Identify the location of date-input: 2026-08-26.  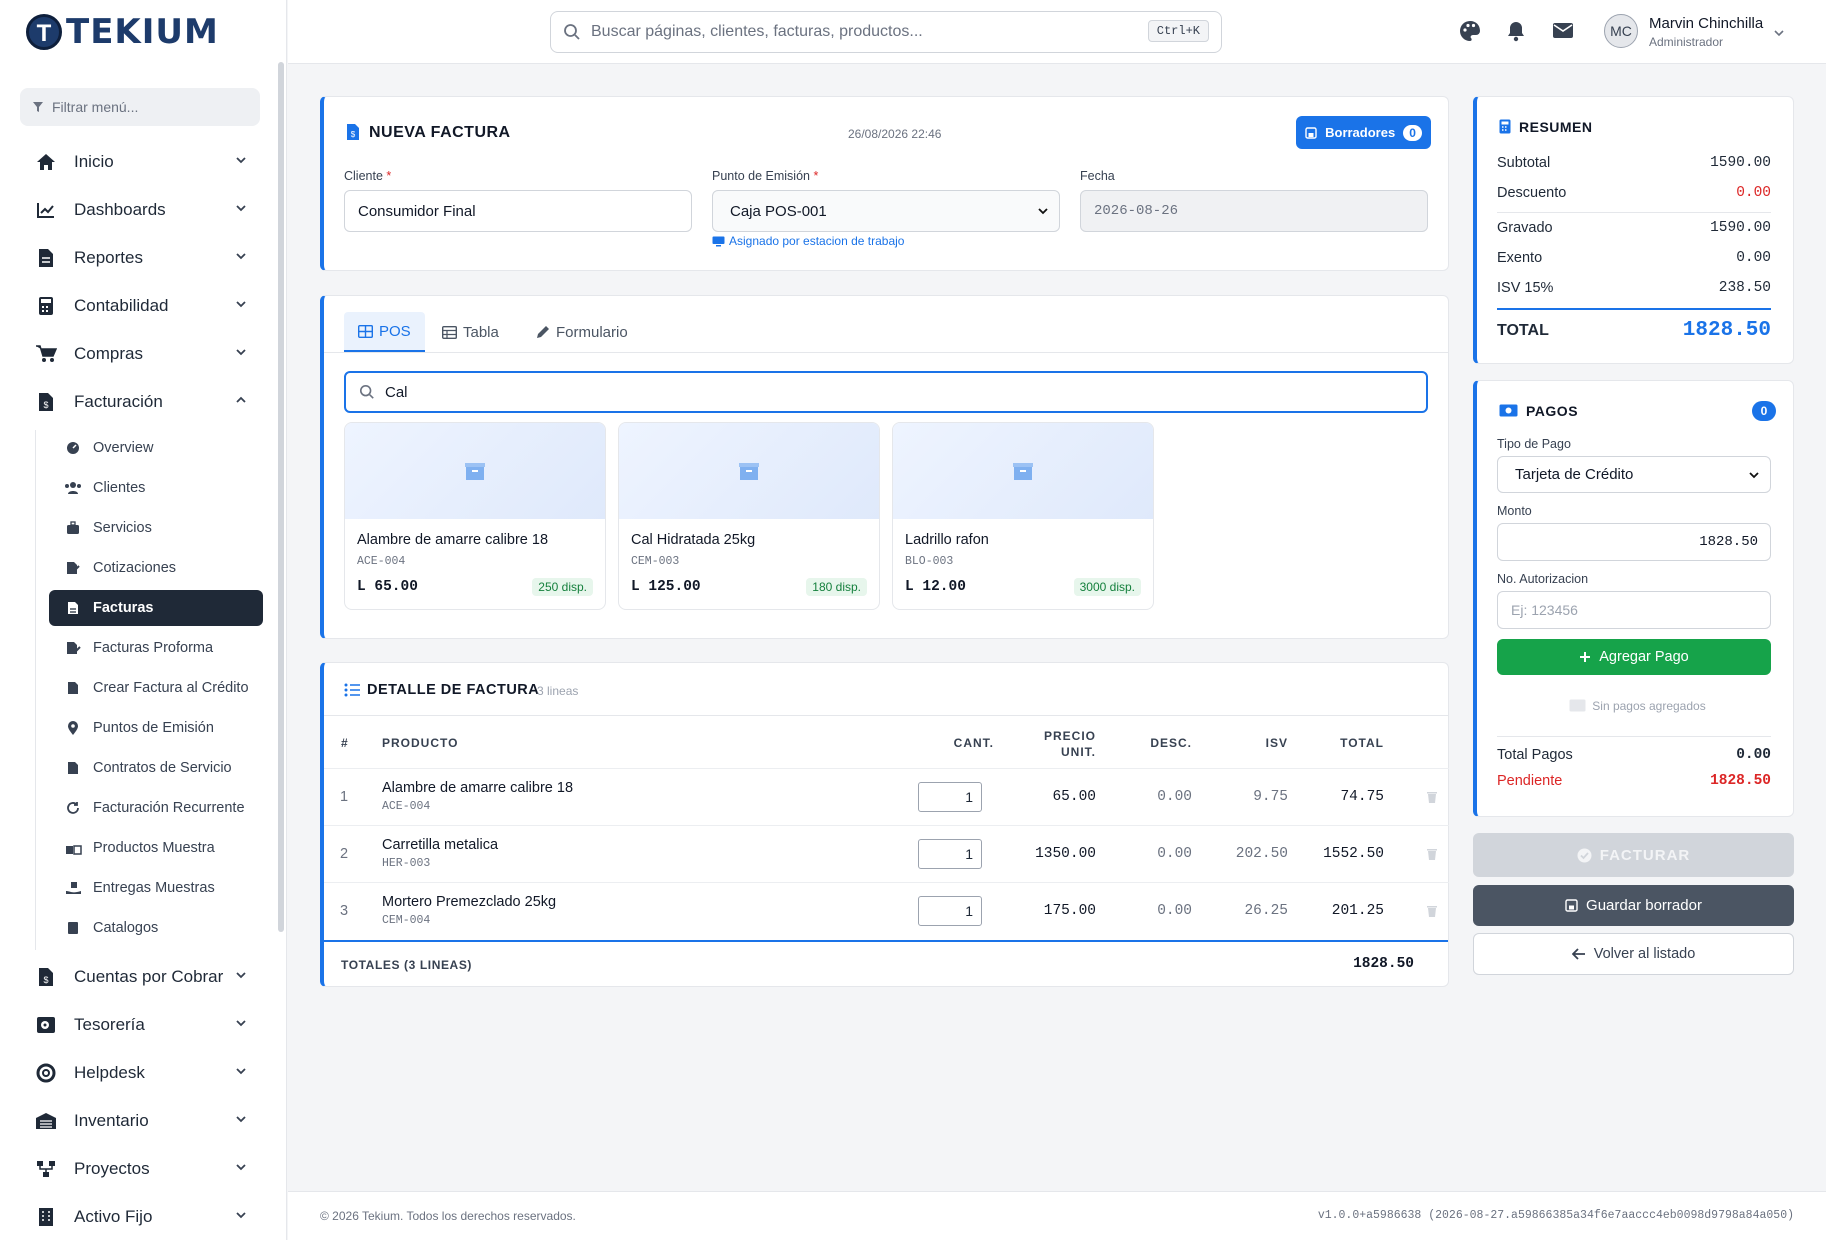
(1254, 211).